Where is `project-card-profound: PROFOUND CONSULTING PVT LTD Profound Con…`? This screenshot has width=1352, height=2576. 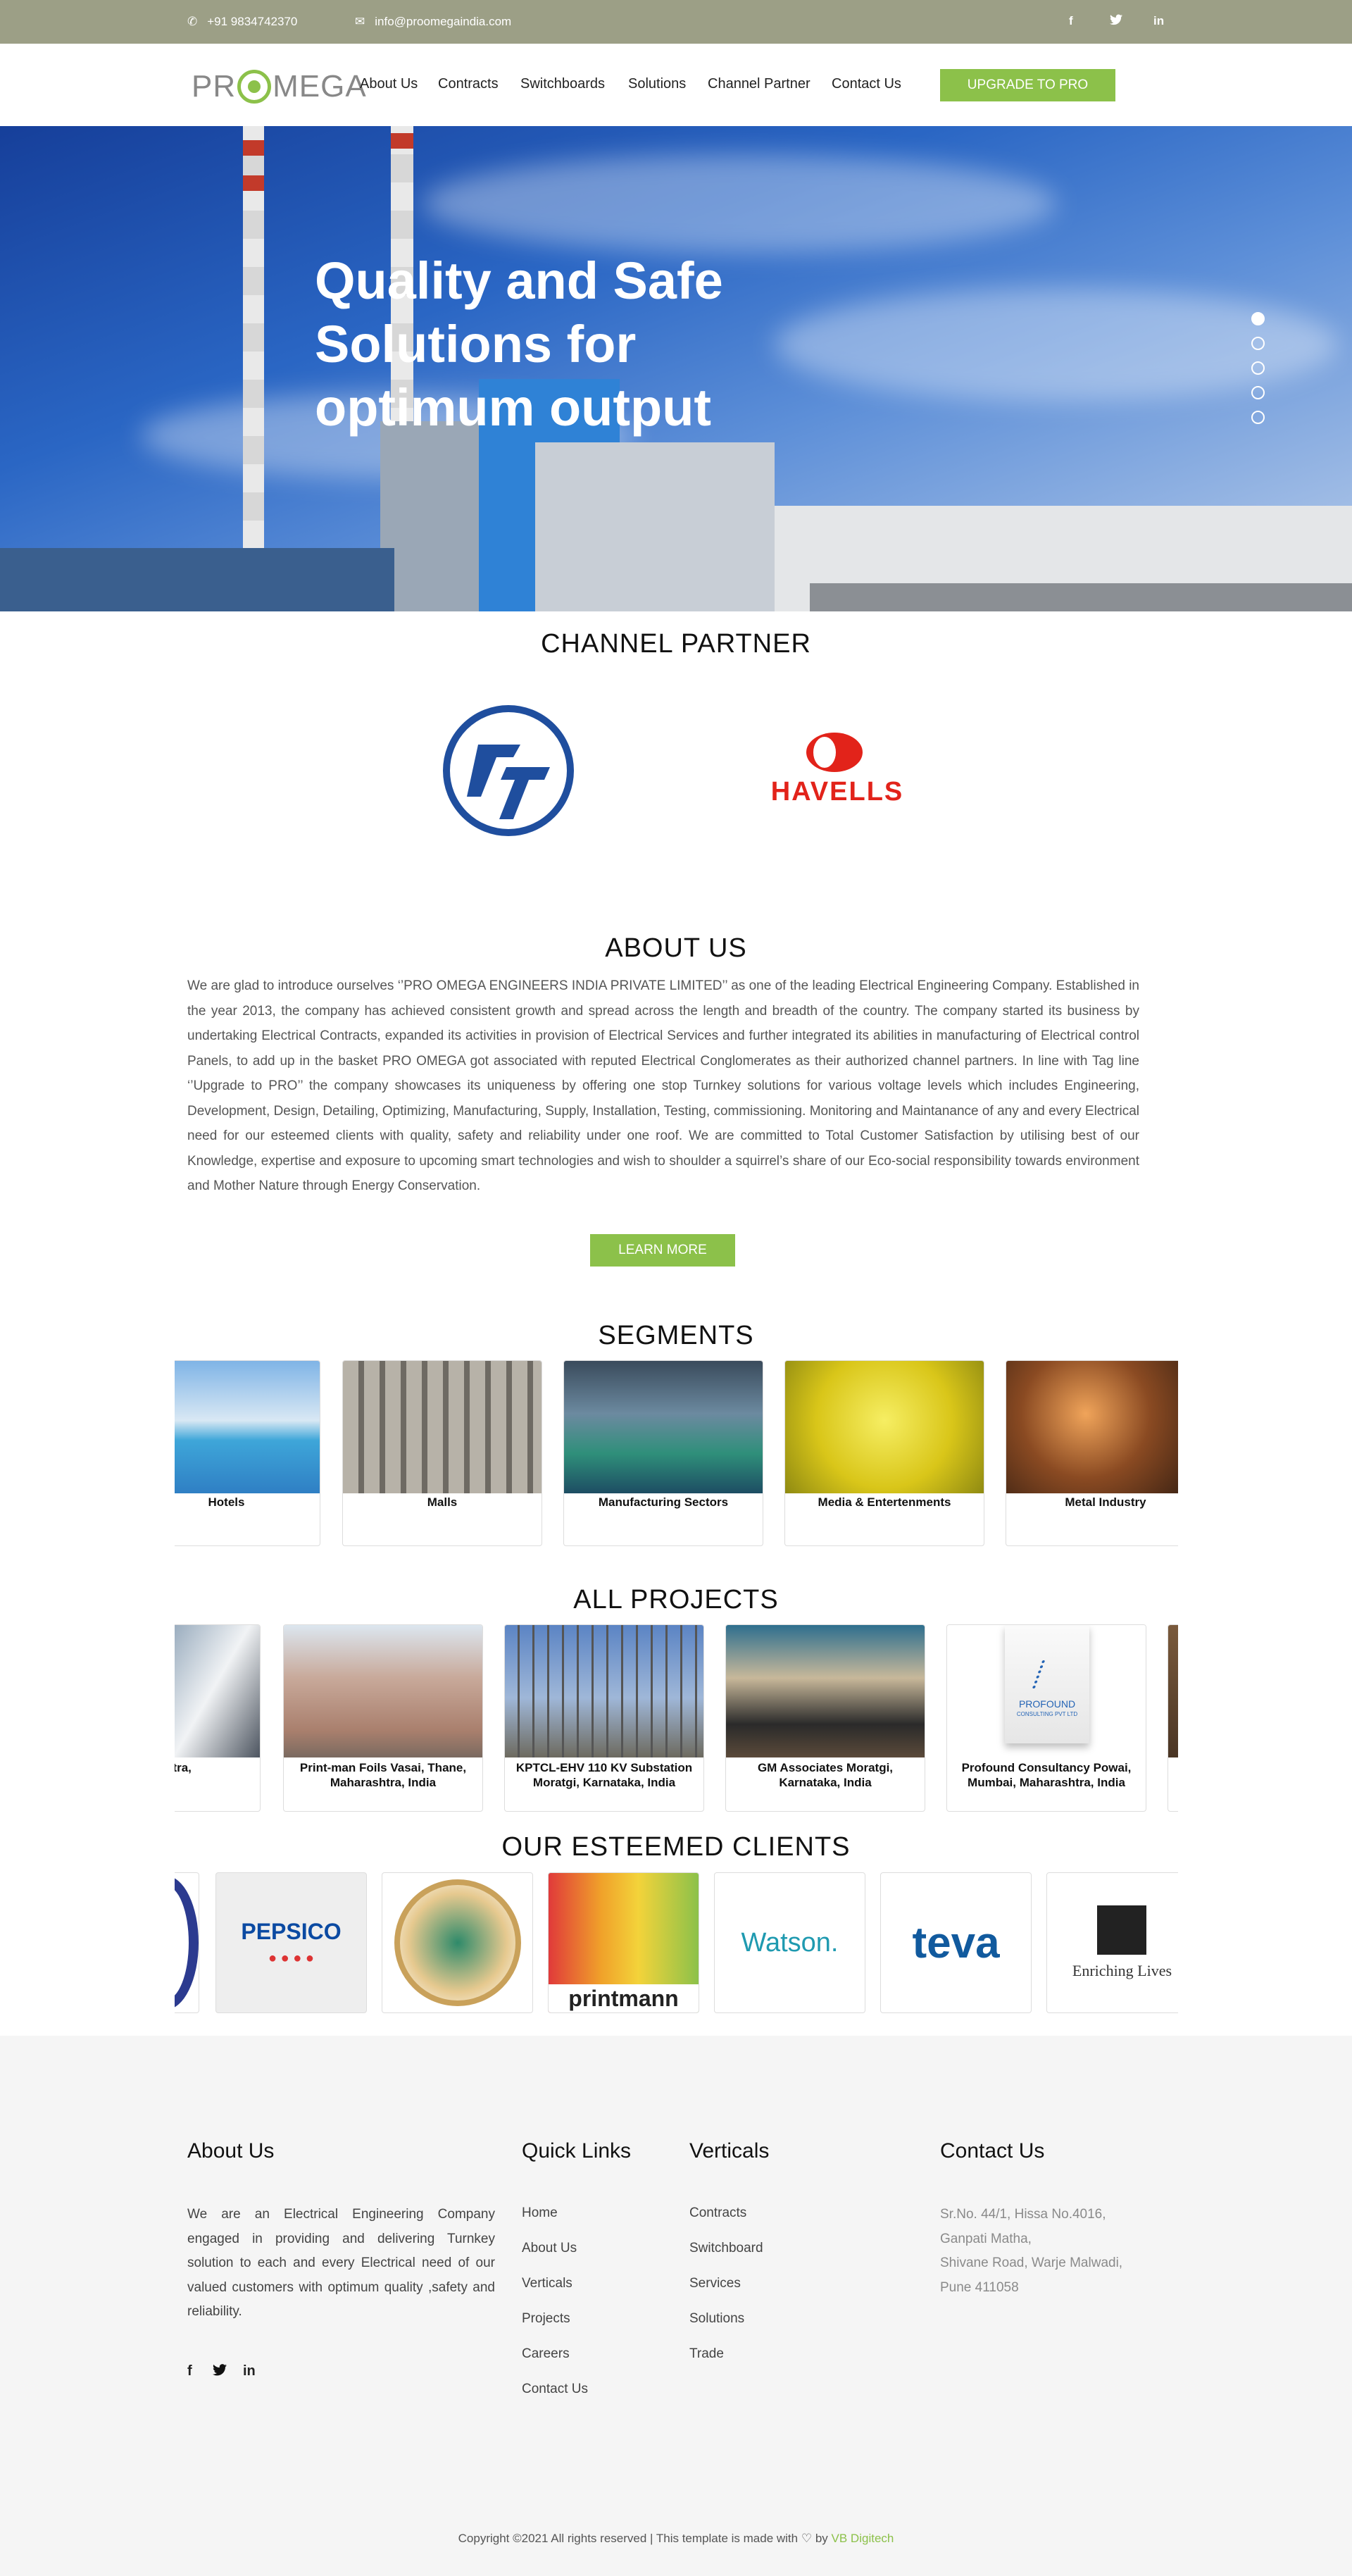
project-card-profound: PROFOUND CONSULTING PVT LTD Profound Con… is located at coordinates (1046, 1718).